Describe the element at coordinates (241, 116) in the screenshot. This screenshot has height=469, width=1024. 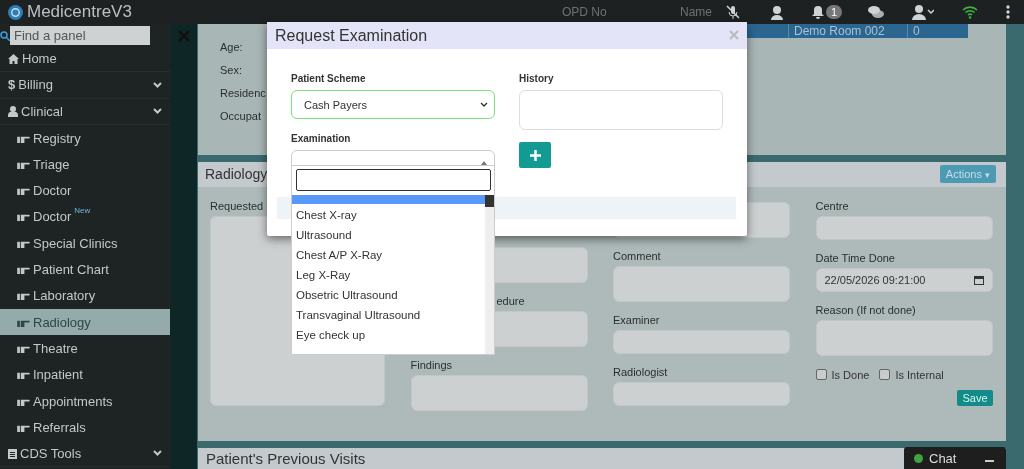
I see `field-label: Occupat` at that location.